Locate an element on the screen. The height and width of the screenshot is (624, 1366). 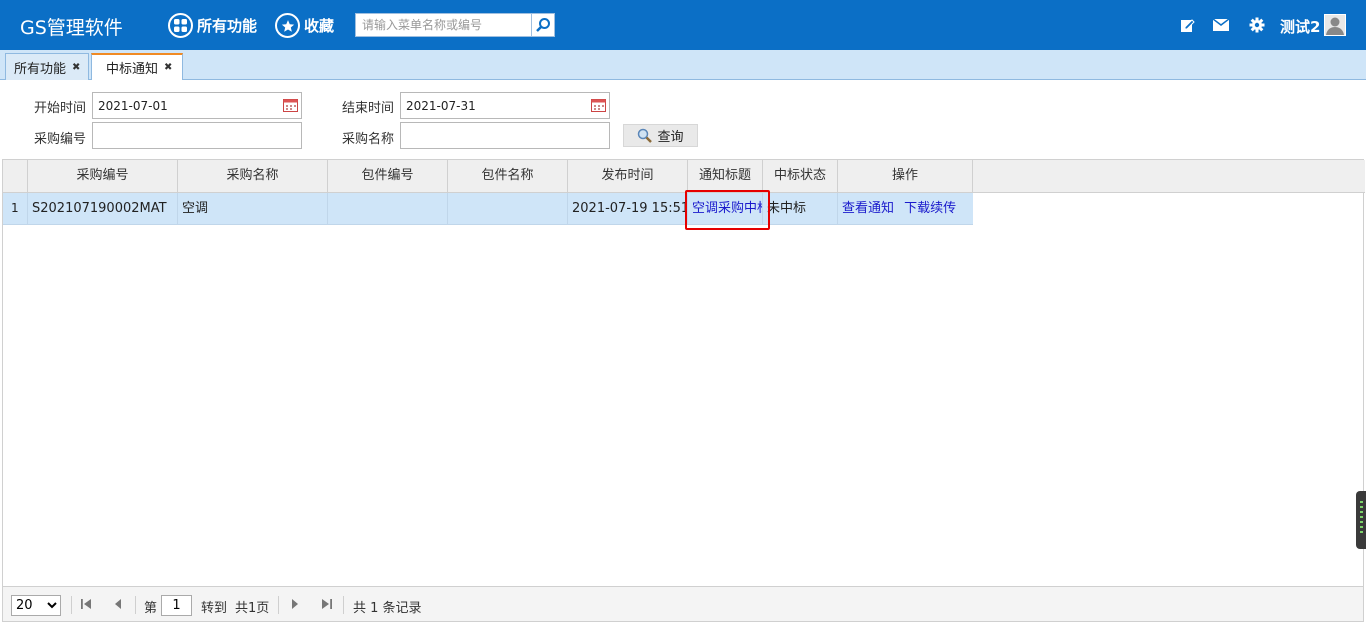
purchase-name-label: 采购名称 is located at coordinates (368, 139).